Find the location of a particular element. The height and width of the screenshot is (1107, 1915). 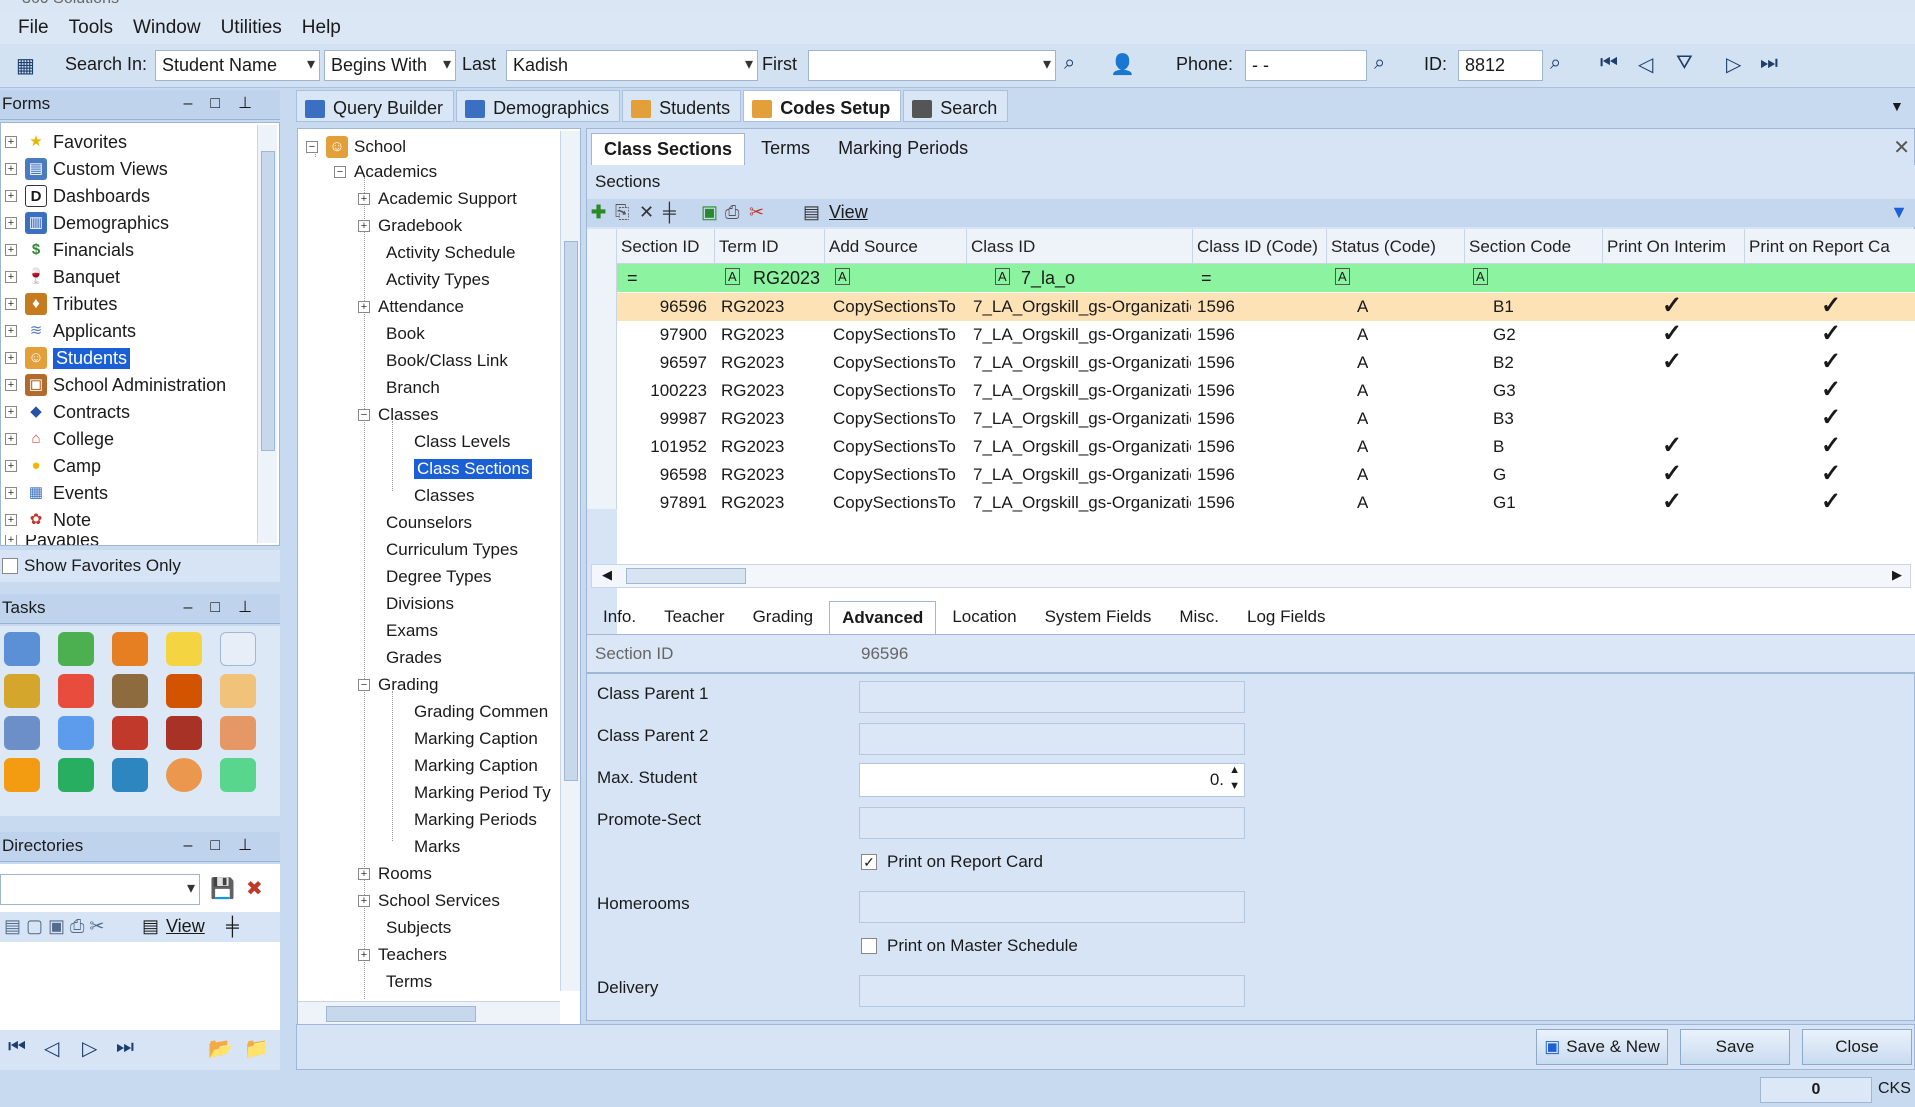

close-folder-icon: 📁 is located at coordinates (256, 1048).